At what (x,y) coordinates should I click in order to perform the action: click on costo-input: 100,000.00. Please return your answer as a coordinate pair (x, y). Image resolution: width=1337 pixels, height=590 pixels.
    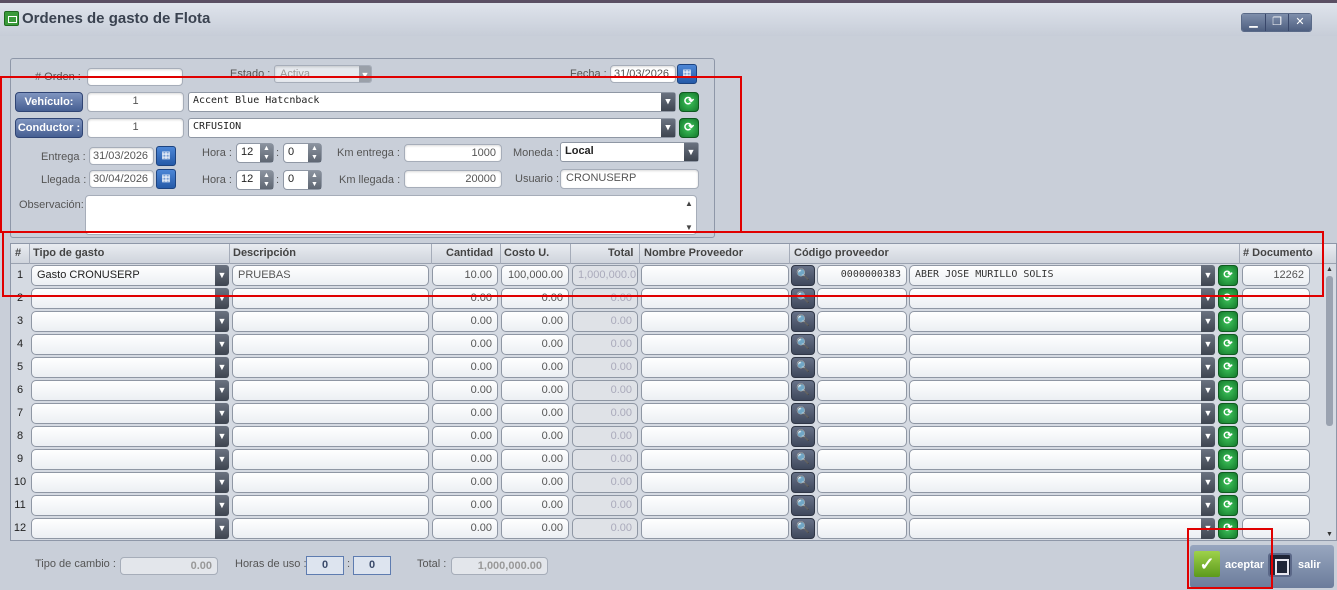
    Looking at the image, I should click on (535, 275).